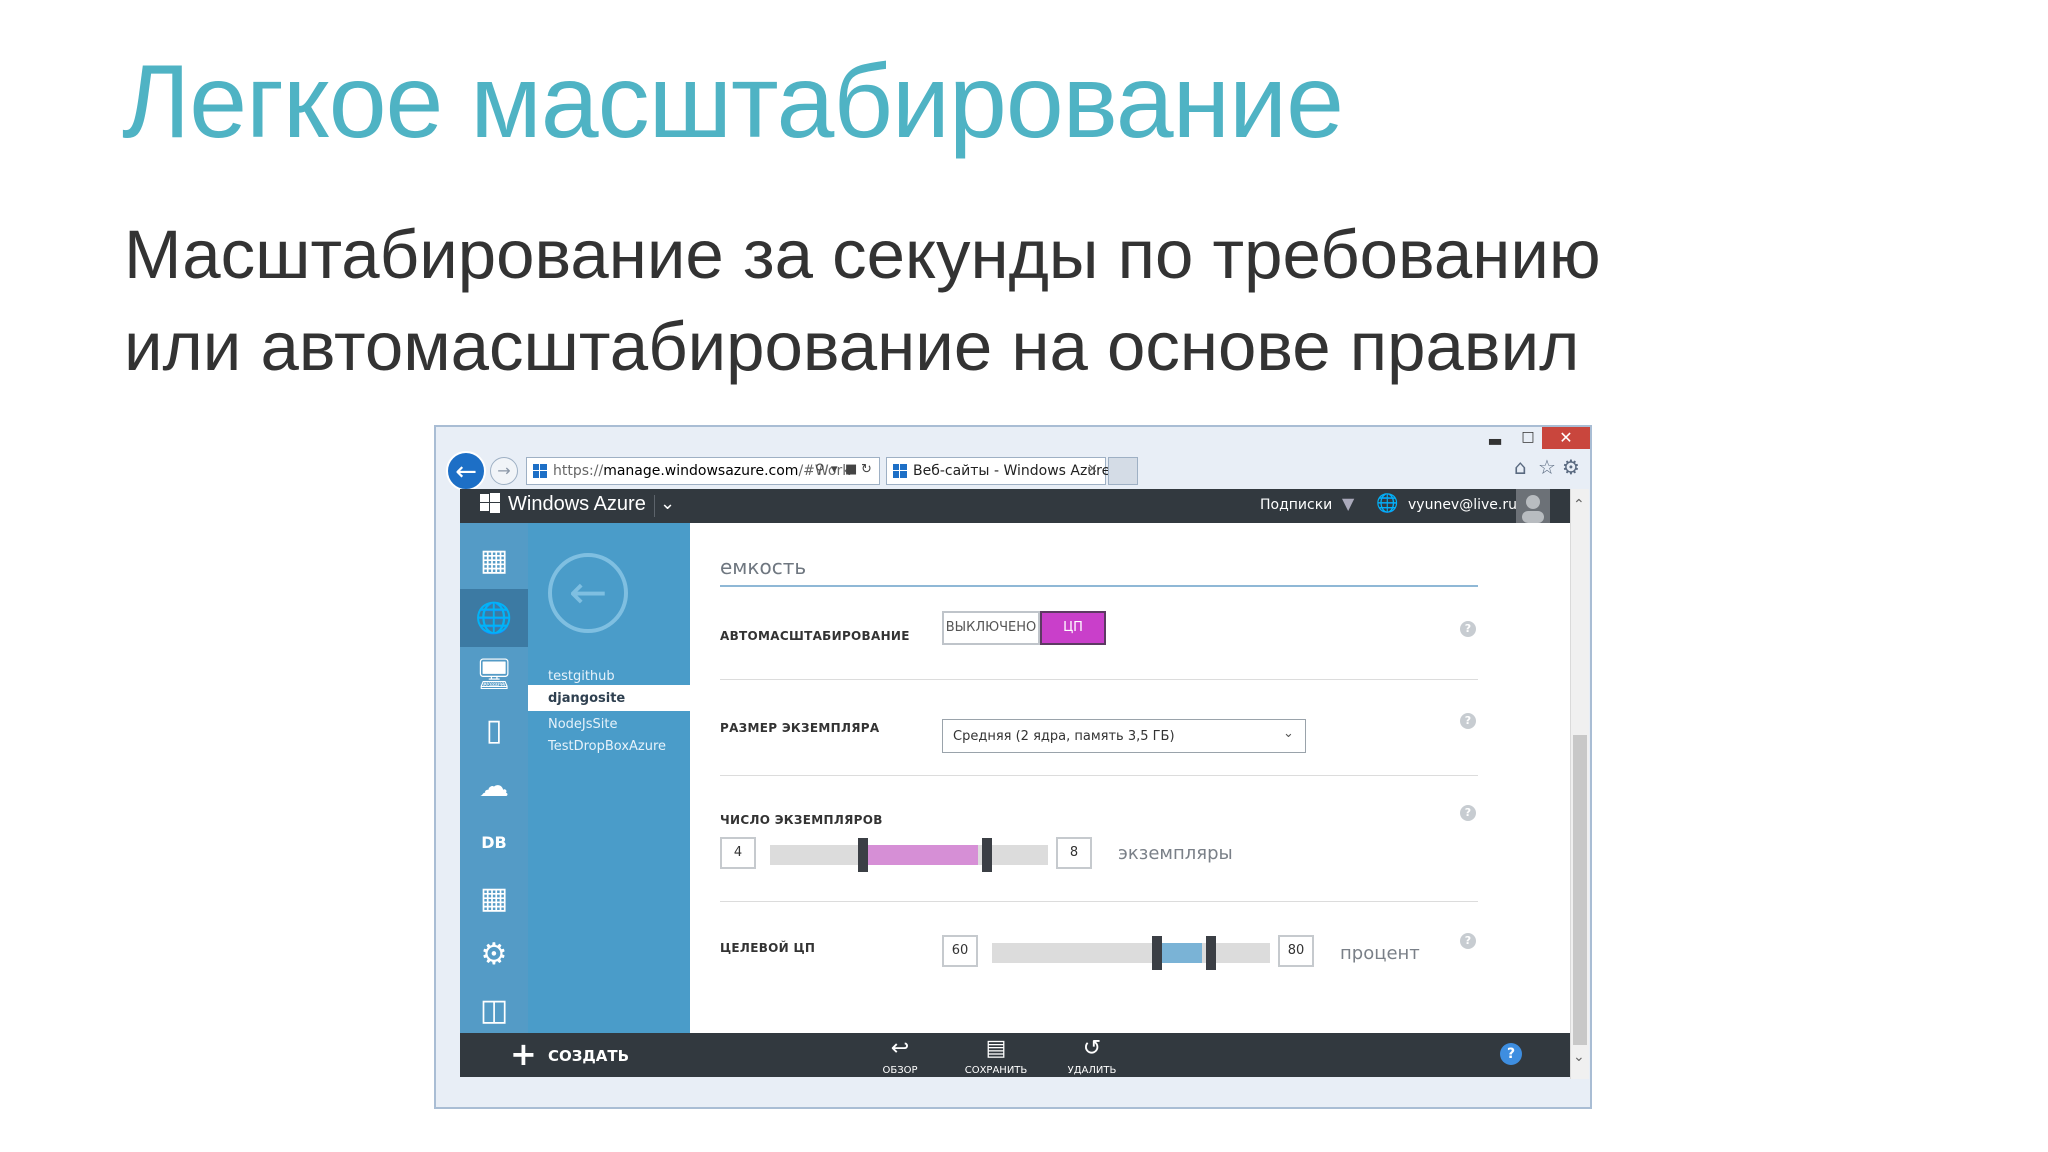 The width and height of the screenshot is (2048, 1152). Describe the element at coordinates (1092, 469) in the screenshot. I see `tab-close-icon: ✕` at that location.